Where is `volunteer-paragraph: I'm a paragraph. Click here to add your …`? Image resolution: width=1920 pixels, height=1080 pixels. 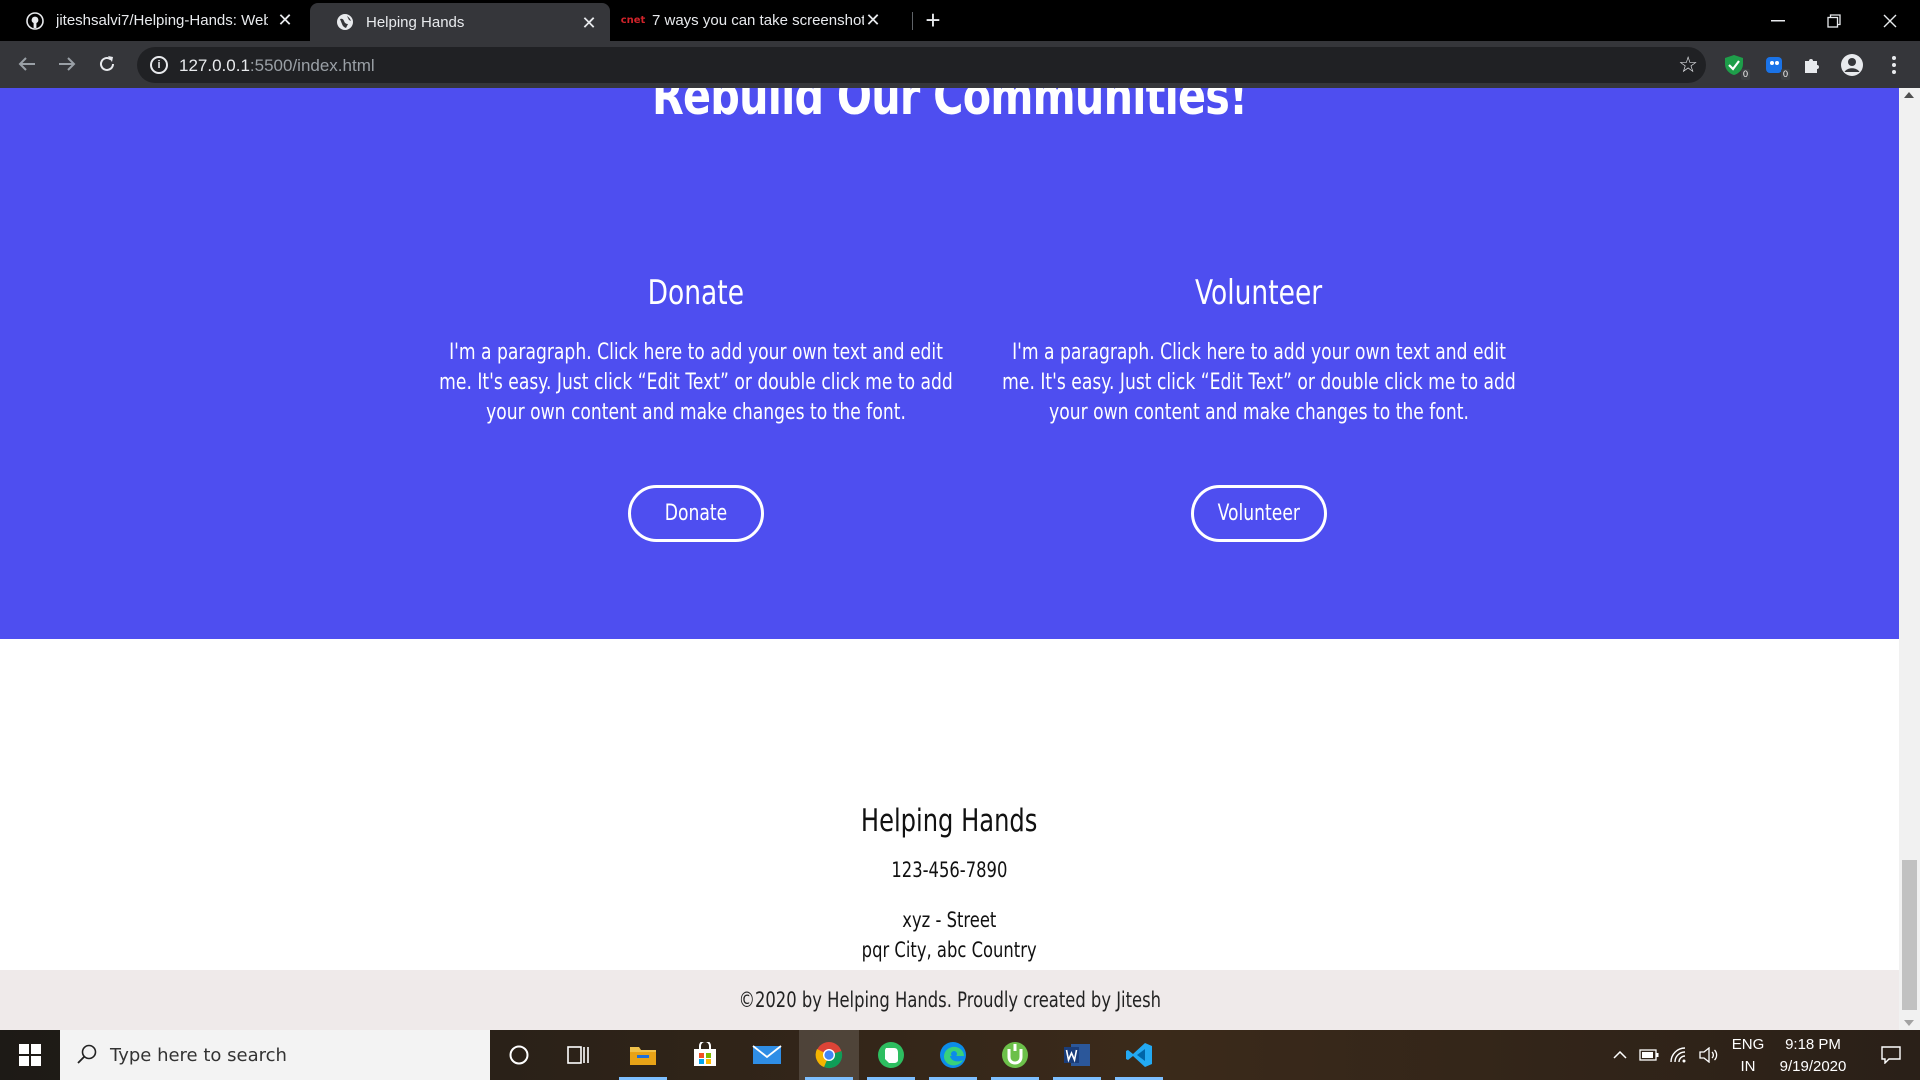
volunteer-paragraph: I'm a paragraph. Click here to add your … is located at coordinates (1259, 383).